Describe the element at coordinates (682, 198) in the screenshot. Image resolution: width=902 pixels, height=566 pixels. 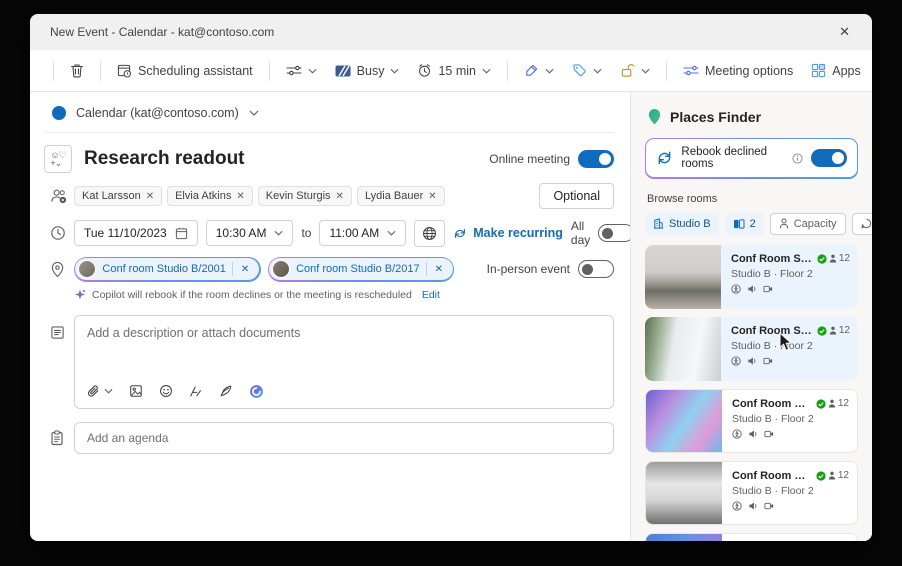
I see `browse-rooms-label: Browse rooms` at that location.